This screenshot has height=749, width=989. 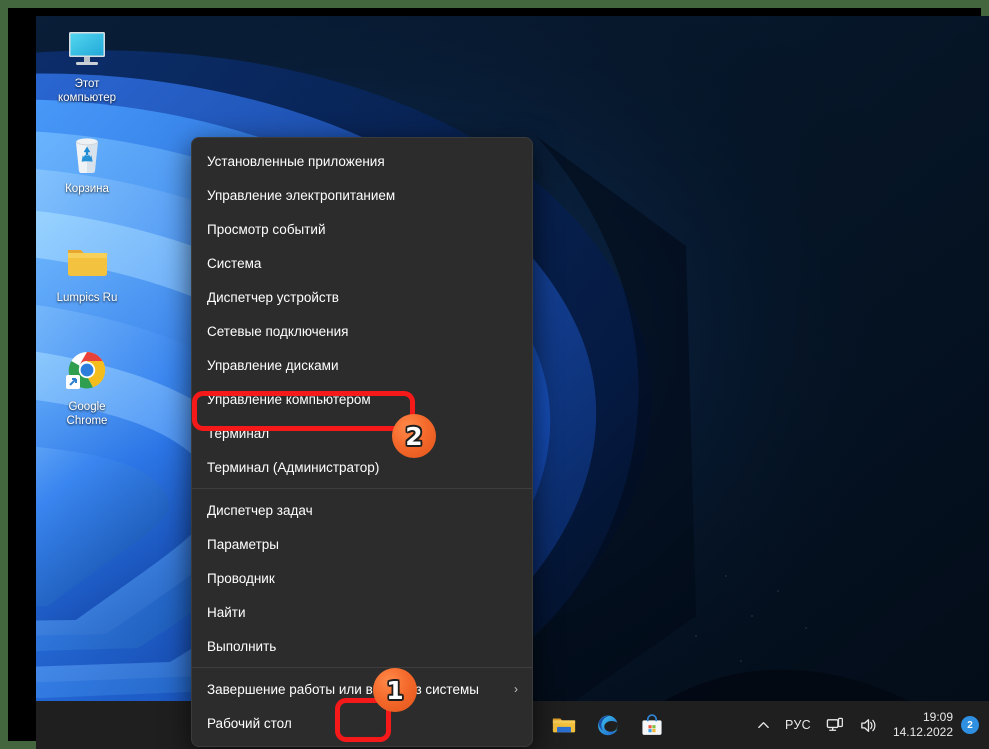 What do you see at coordinates (362, 331) in the screenshot?
I see `menu-item-6: Сетевые подключения` at bounding box center [362, 331].